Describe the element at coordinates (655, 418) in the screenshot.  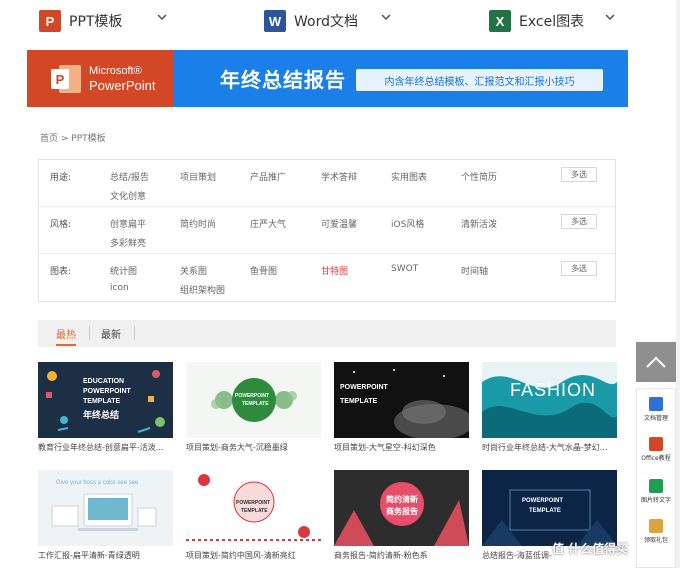
I see `side-item-label: 文档管理` at that location.